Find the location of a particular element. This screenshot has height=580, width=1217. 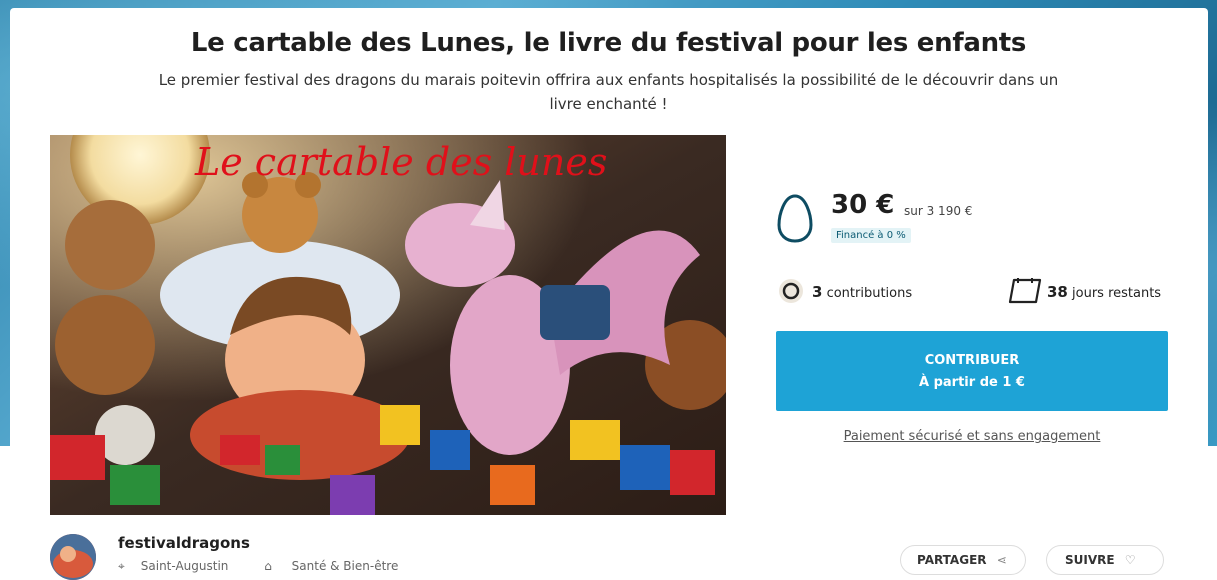

contributions-count: 3 is located at coordinates (817, 292).